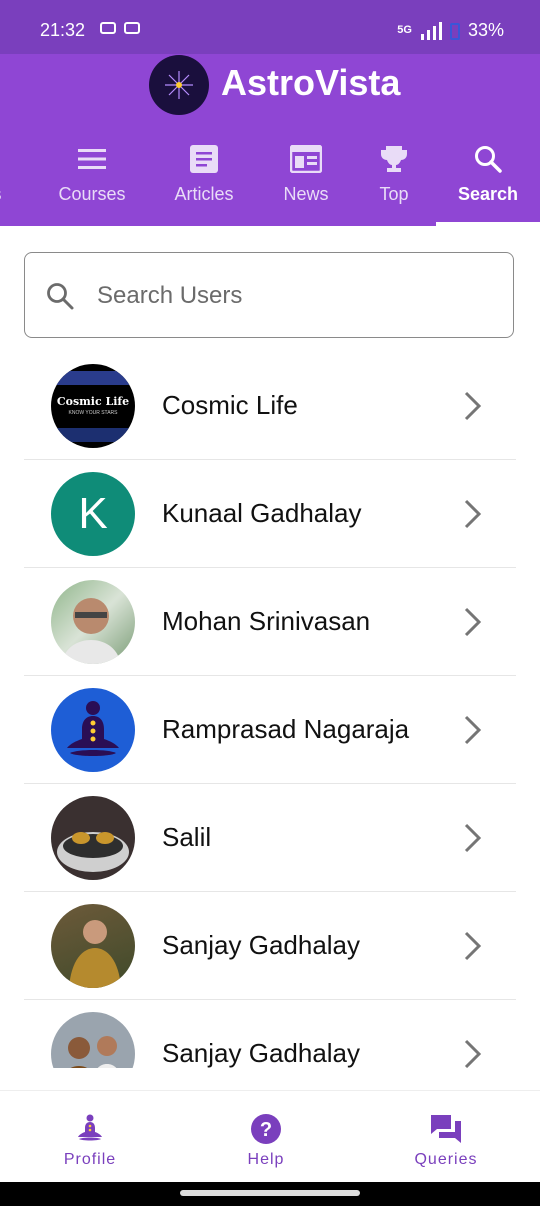 The width and height of the screenshot is (540, 1206). I want to click on user-name: Mohan Srinivasan, so click(266, 621).